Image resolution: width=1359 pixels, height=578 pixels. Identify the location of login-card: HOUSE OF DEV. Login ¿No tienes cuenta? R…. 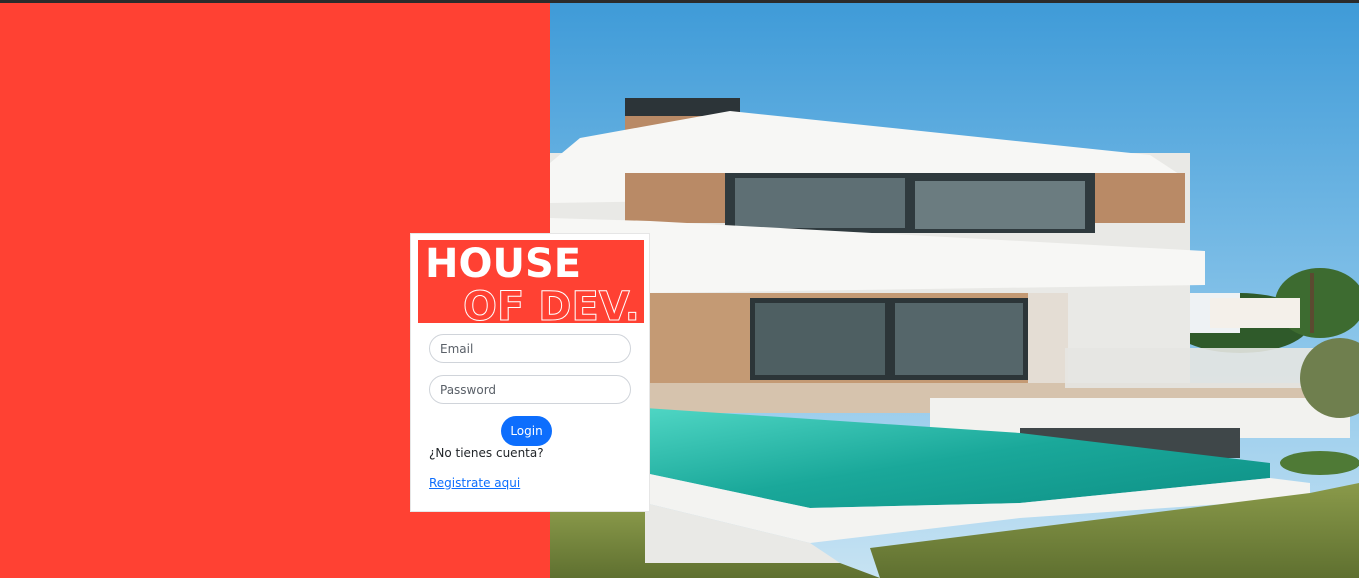
(530, 372).